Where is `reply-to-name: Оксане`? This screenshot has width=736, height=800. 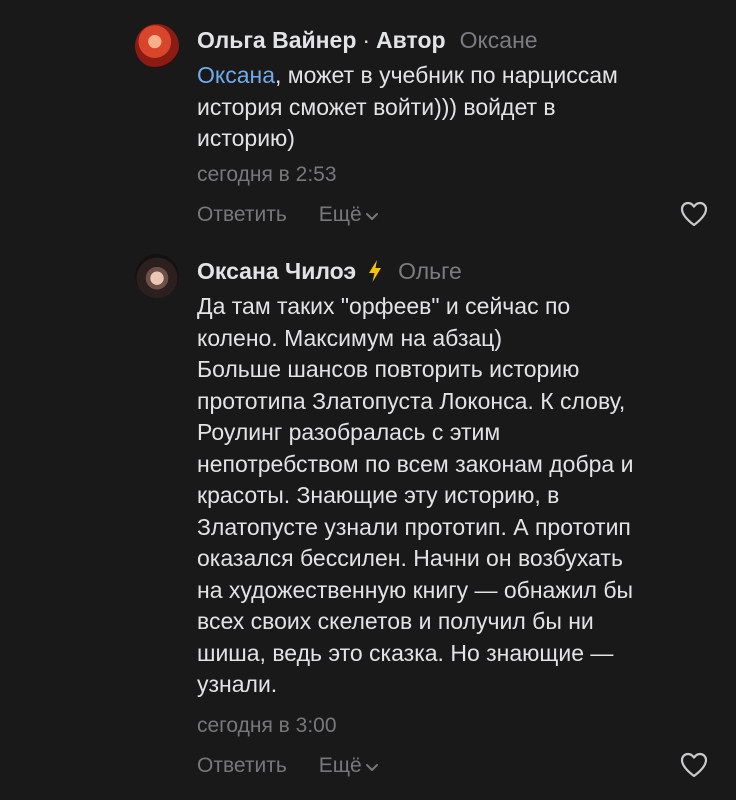
reply-to-name: Оксане is located at coordinates (499, 40).